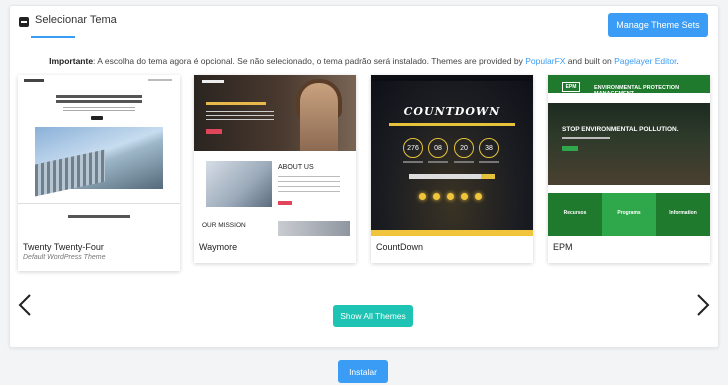 The width and height of the screenshot is (728, 385). Describe the element at coordinates (224, 225) in the screenshot. I see `thumb-mission-heading: OUR MISSION` at that location.